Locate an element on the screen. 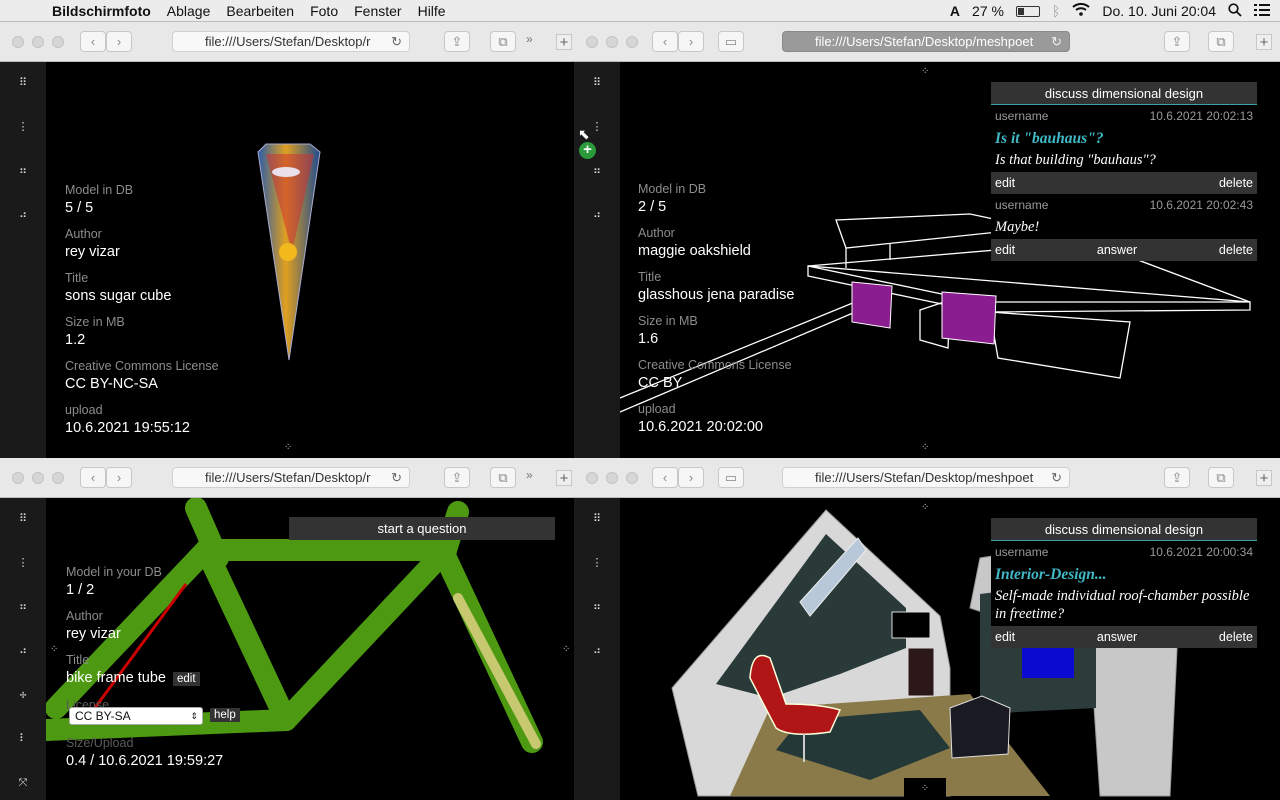 This screenshot has height=800, width=1280. control-center-icon is located at coordinates (1262, 11).